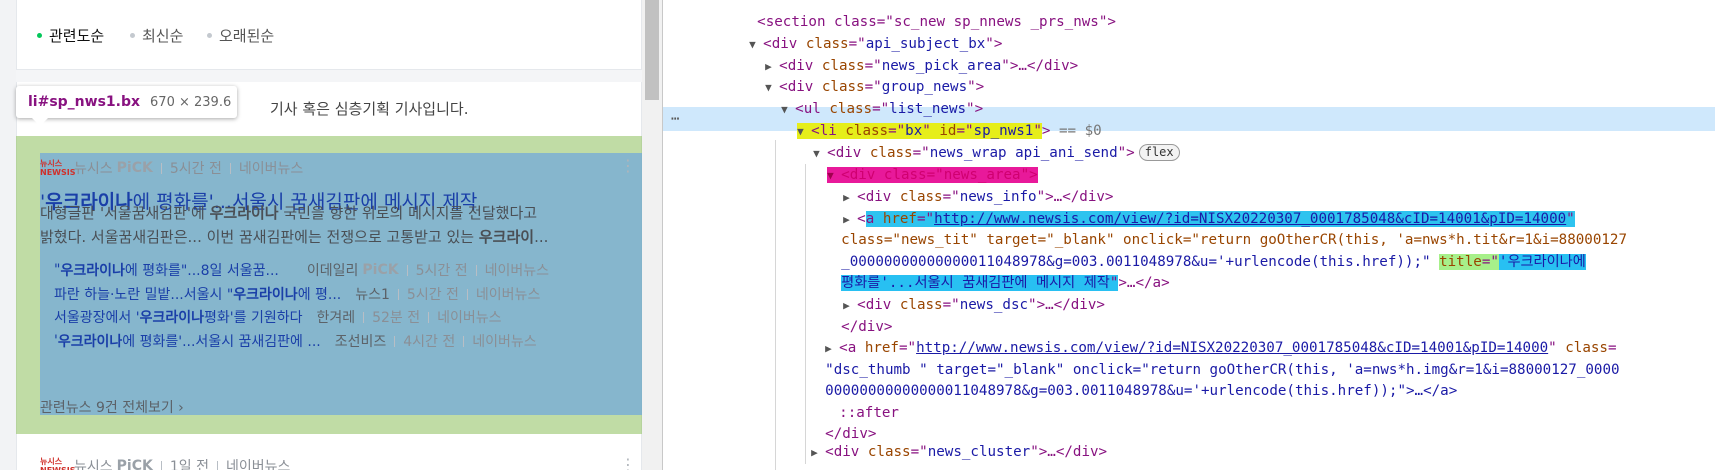  What do you see at coordinates (858, 31) in the screenshot?
I see `dom-node-api-subject-bx: ▼ <div class="api_subject_bx">` at bounding box center [858, 31].